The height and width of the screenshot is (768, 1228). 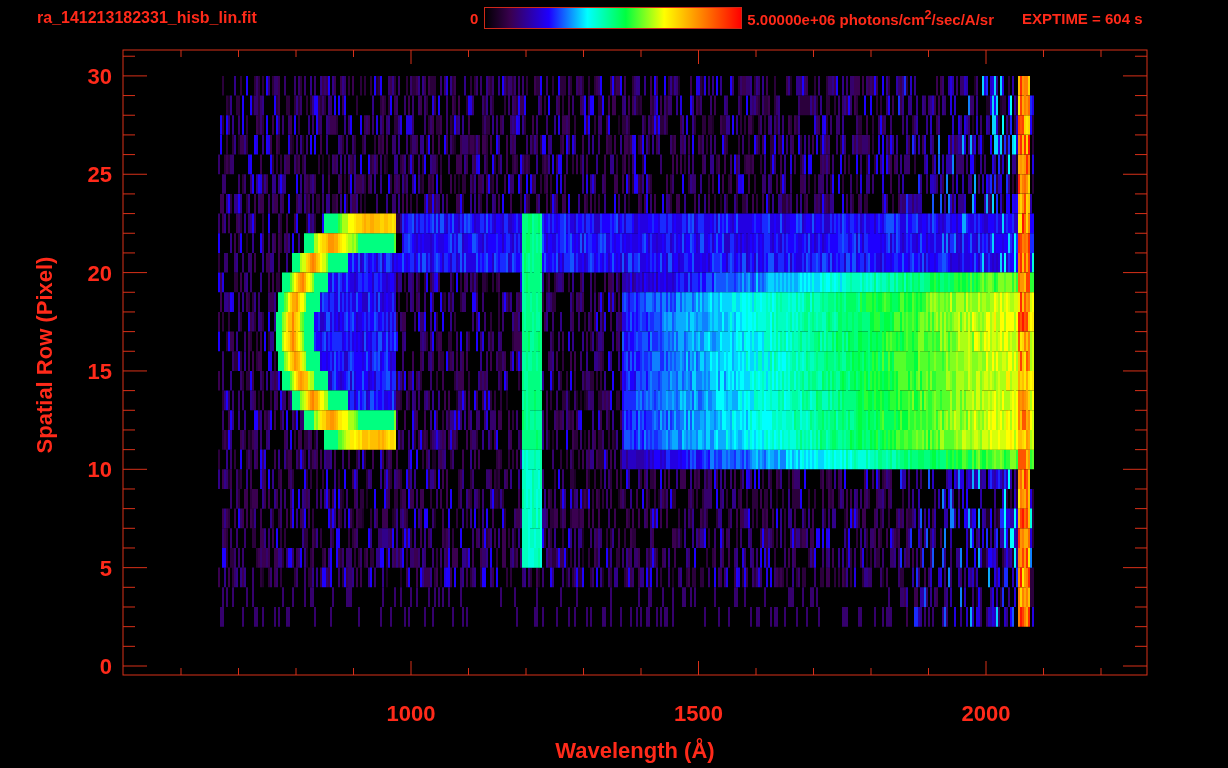 What do you see at coordinates (411, 713) in the screenshot?
I see `x-tick-label: 1000` at bounding box center [411, 713].